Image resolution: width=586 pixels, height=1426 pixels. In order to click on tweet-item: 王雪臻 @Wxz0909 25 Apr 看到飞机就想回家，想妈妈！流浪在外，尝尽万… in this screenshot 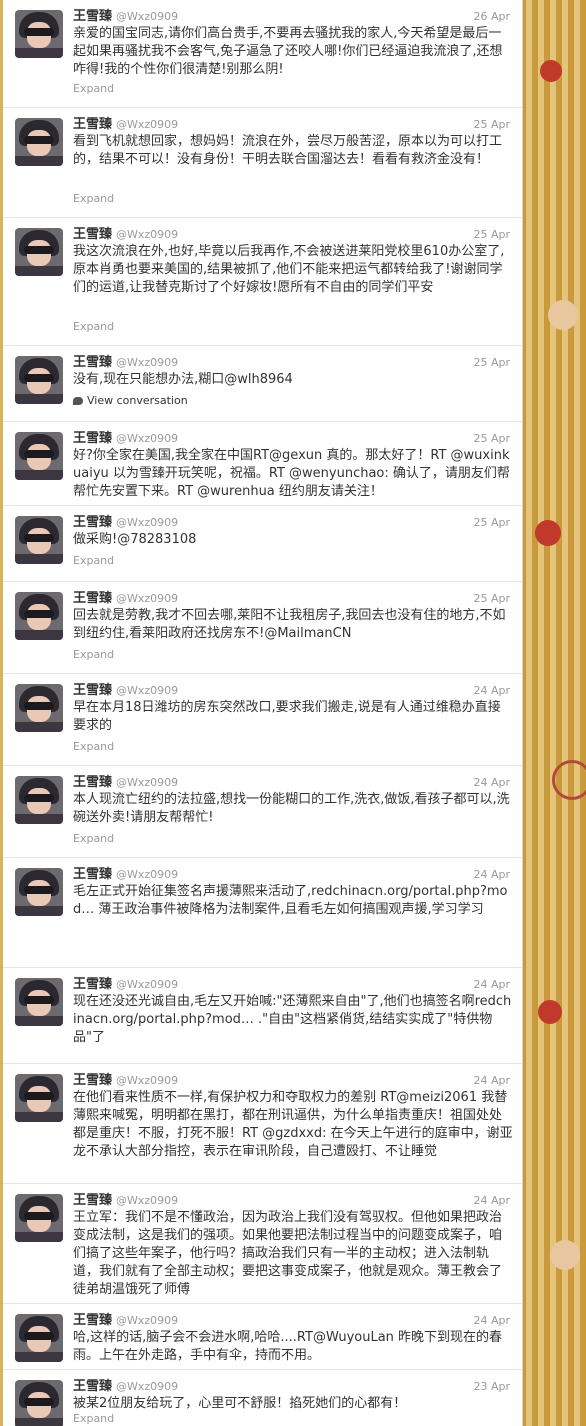, I will do `click(262, 163)`.